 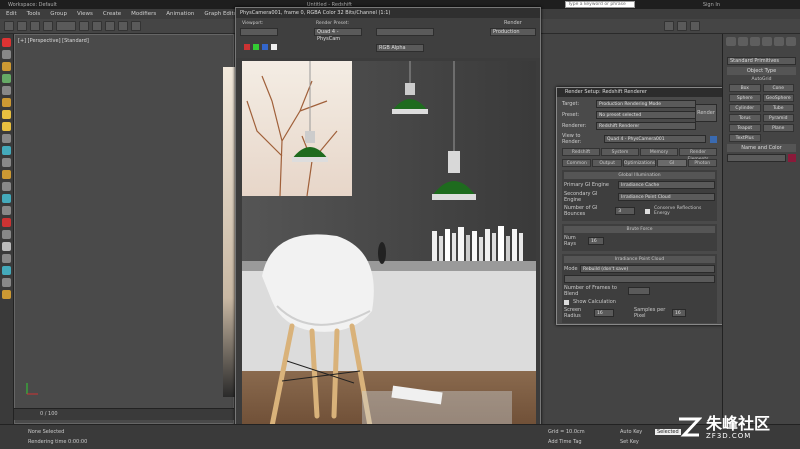 What do you see at coordinates (698, 155) in the screenshot?
I see `tab-render-elements: Render Elements` at bounding box center [698, 155].